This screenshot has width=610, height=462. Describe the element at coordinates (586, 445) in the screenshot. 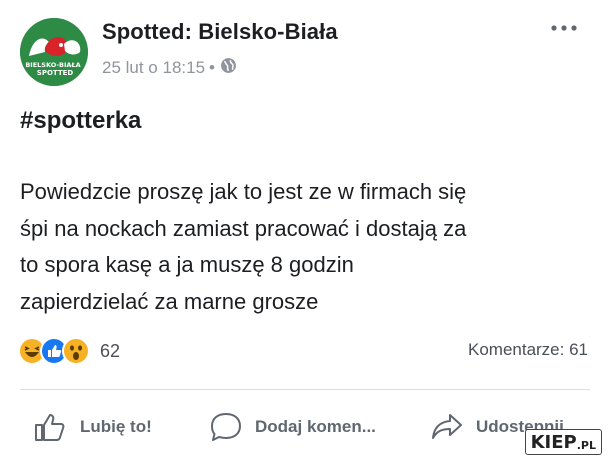

I see `watermark-suffix: .PL` at that location.